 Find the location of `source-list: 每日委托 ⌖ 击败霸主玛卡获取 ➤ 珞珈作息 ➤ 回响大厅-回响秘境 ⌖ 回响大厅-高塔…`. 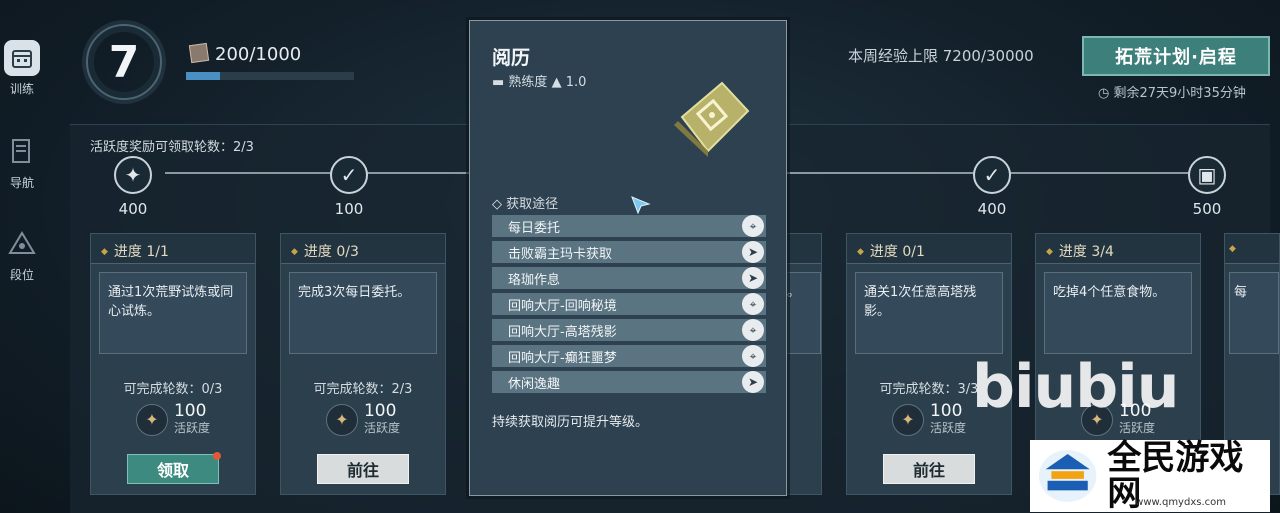

source-list: 每日委托 ⌖ 击败霸主玛卡获取 ➤ 珞珈作息 ➤ 回响大厅-回响秘境 ⌖ 回响大厅-高塔… is located at coordinates (629, 306).